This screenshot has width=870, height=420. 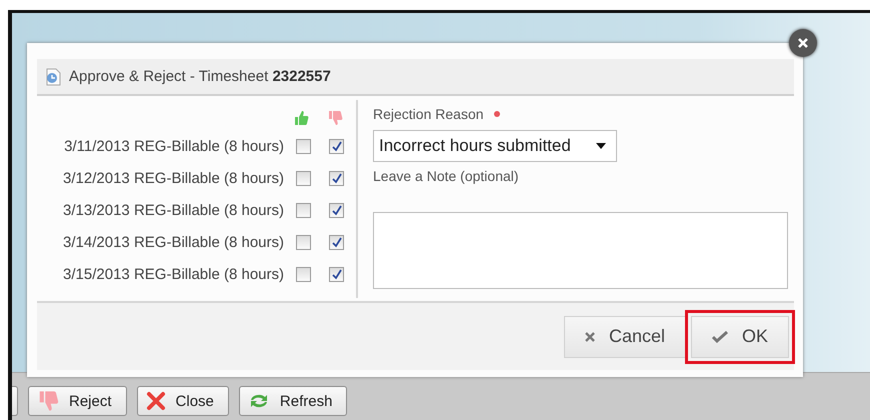 I want to click on refresh-button: Refresh, so click(x=293, y=401).